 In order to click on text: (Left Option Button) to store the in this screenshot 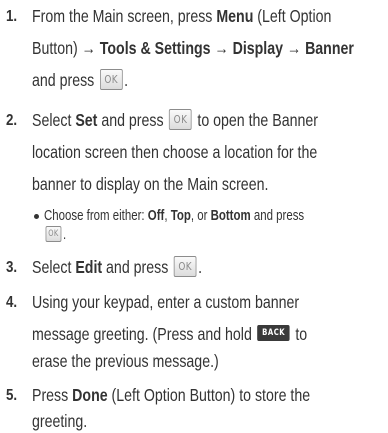, I will do `click(209, 395)`.